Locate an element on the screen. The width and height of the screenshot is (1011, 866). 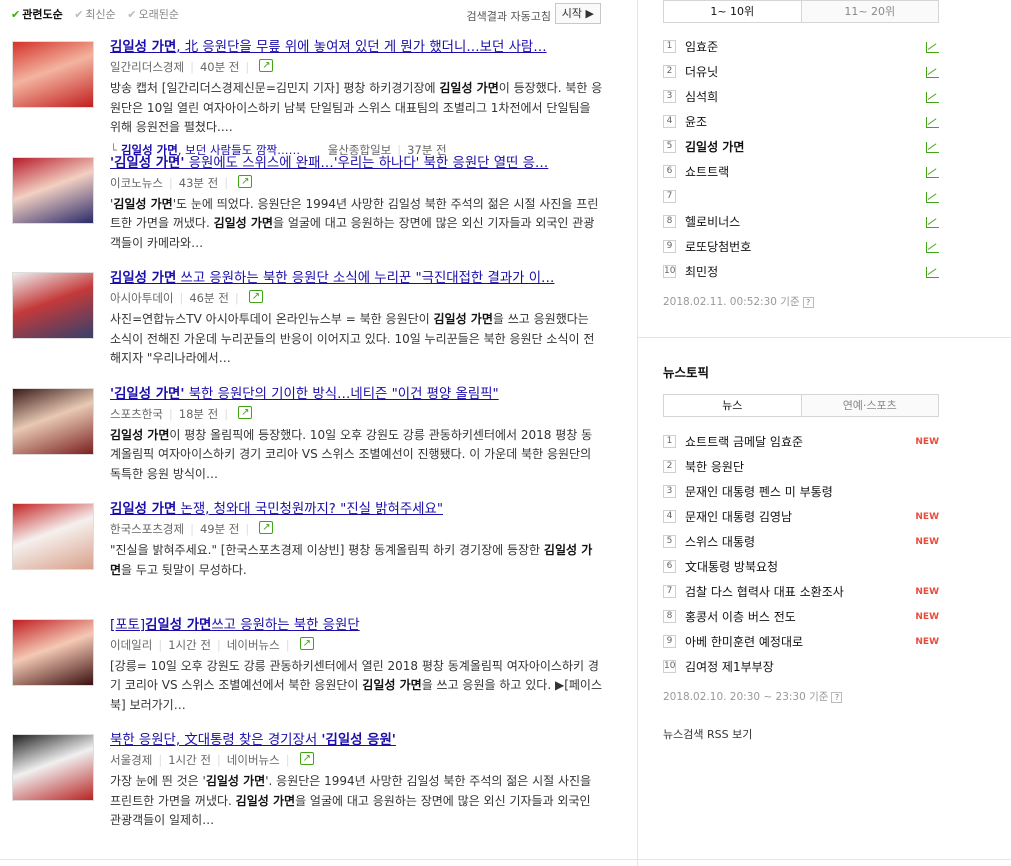
news-source: 스포츠한국 is located at coordinates (136, 414).